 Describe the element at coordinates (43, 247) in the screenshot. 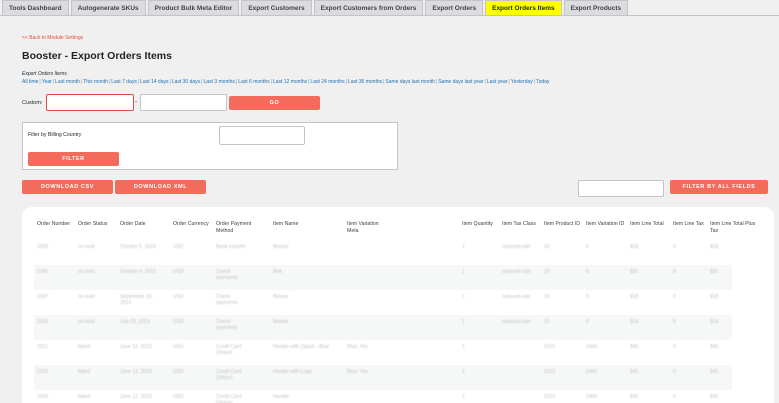

I see `table-cell: 2398` at that location.